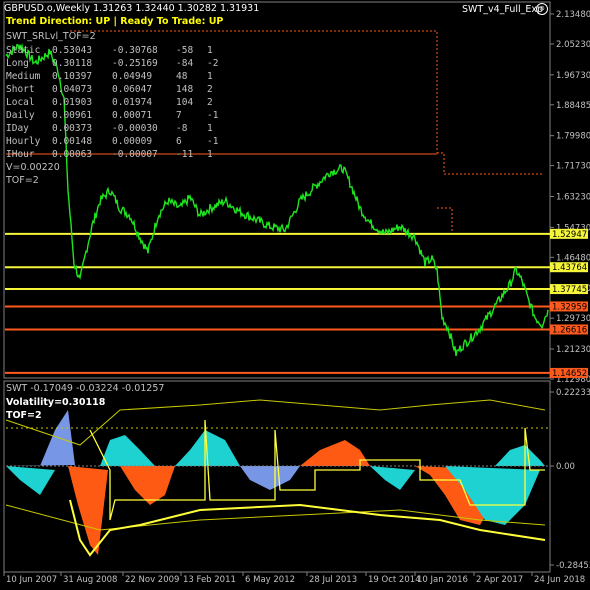  What do you see at coordinates (503, 9) in the screenshot?
I see `indicator-name: SWT_v4_Full_Exp` at bounding box center [503, 9].